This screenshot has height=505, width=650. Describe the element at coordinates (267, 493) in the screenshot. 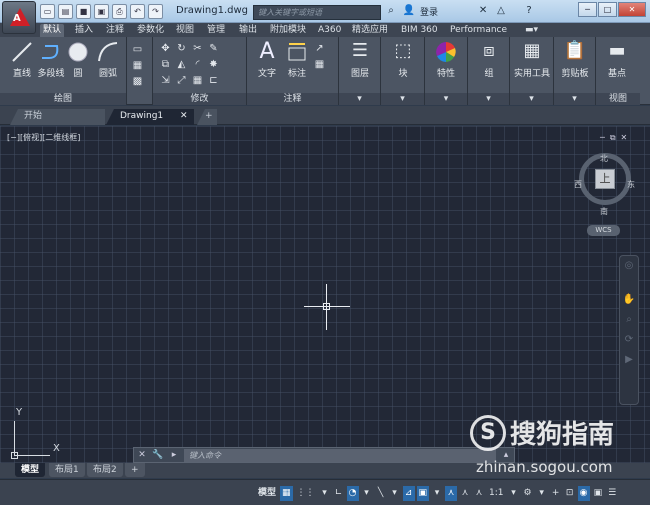

I see `model-space-button: 模型` at that location.